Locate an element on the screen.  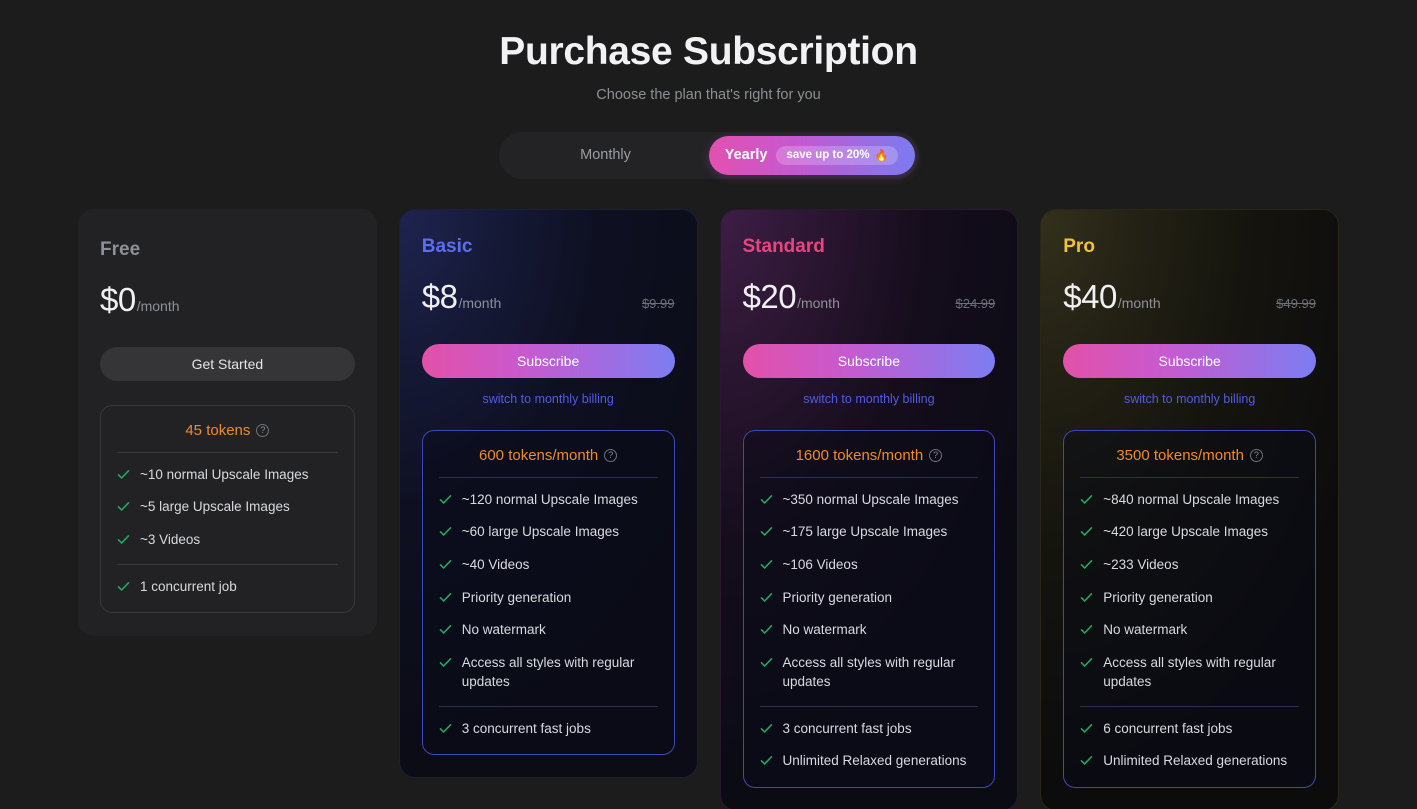
toggle-option-yearly: Yearly save up to 20% 🔥 is located at coordinates (811, 155).